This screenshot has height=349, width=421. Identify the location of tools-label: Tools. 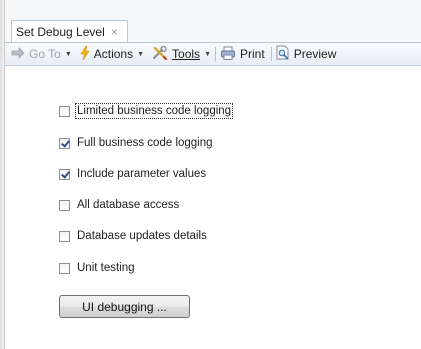
(186, 54).